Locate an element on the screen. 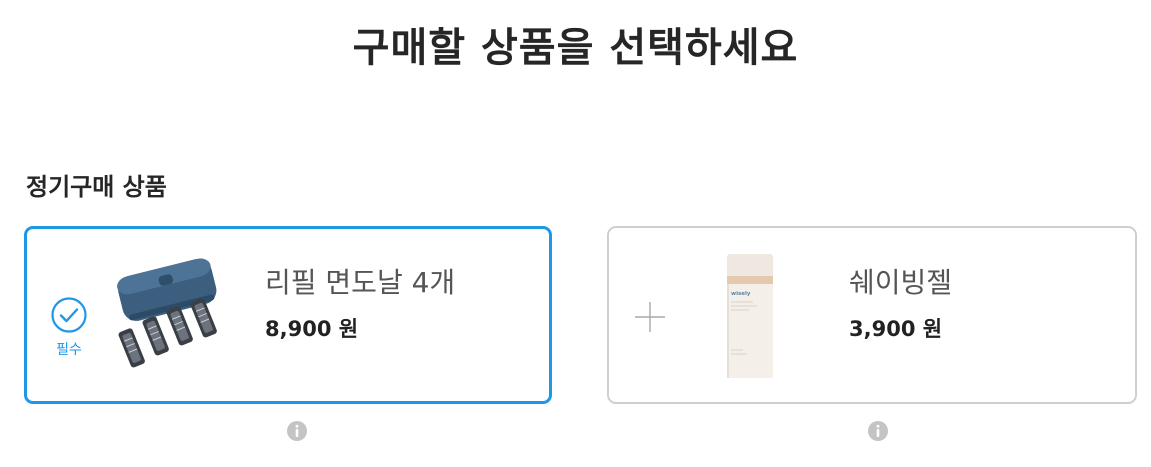 The width and height of the screenshot is (1151, 467). shaving-gel-bottle-image: wisely is located at coordinates (750, 316).